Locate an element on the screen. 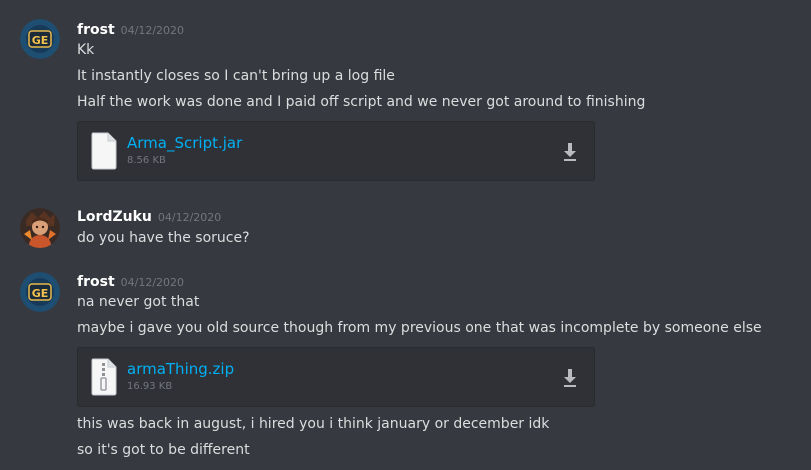 The height and width of the screenshot is (470, 811). message-text: do you have the soruce? is located at coordinates (163, 238).